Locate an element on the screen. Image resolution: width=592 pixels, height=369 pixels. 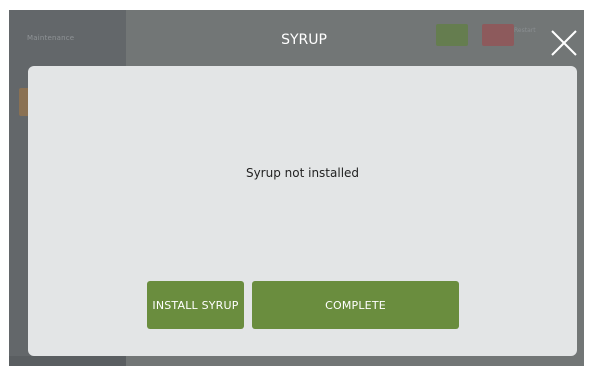
complete-button: COMPLETE is located at coordinates (355, 305).